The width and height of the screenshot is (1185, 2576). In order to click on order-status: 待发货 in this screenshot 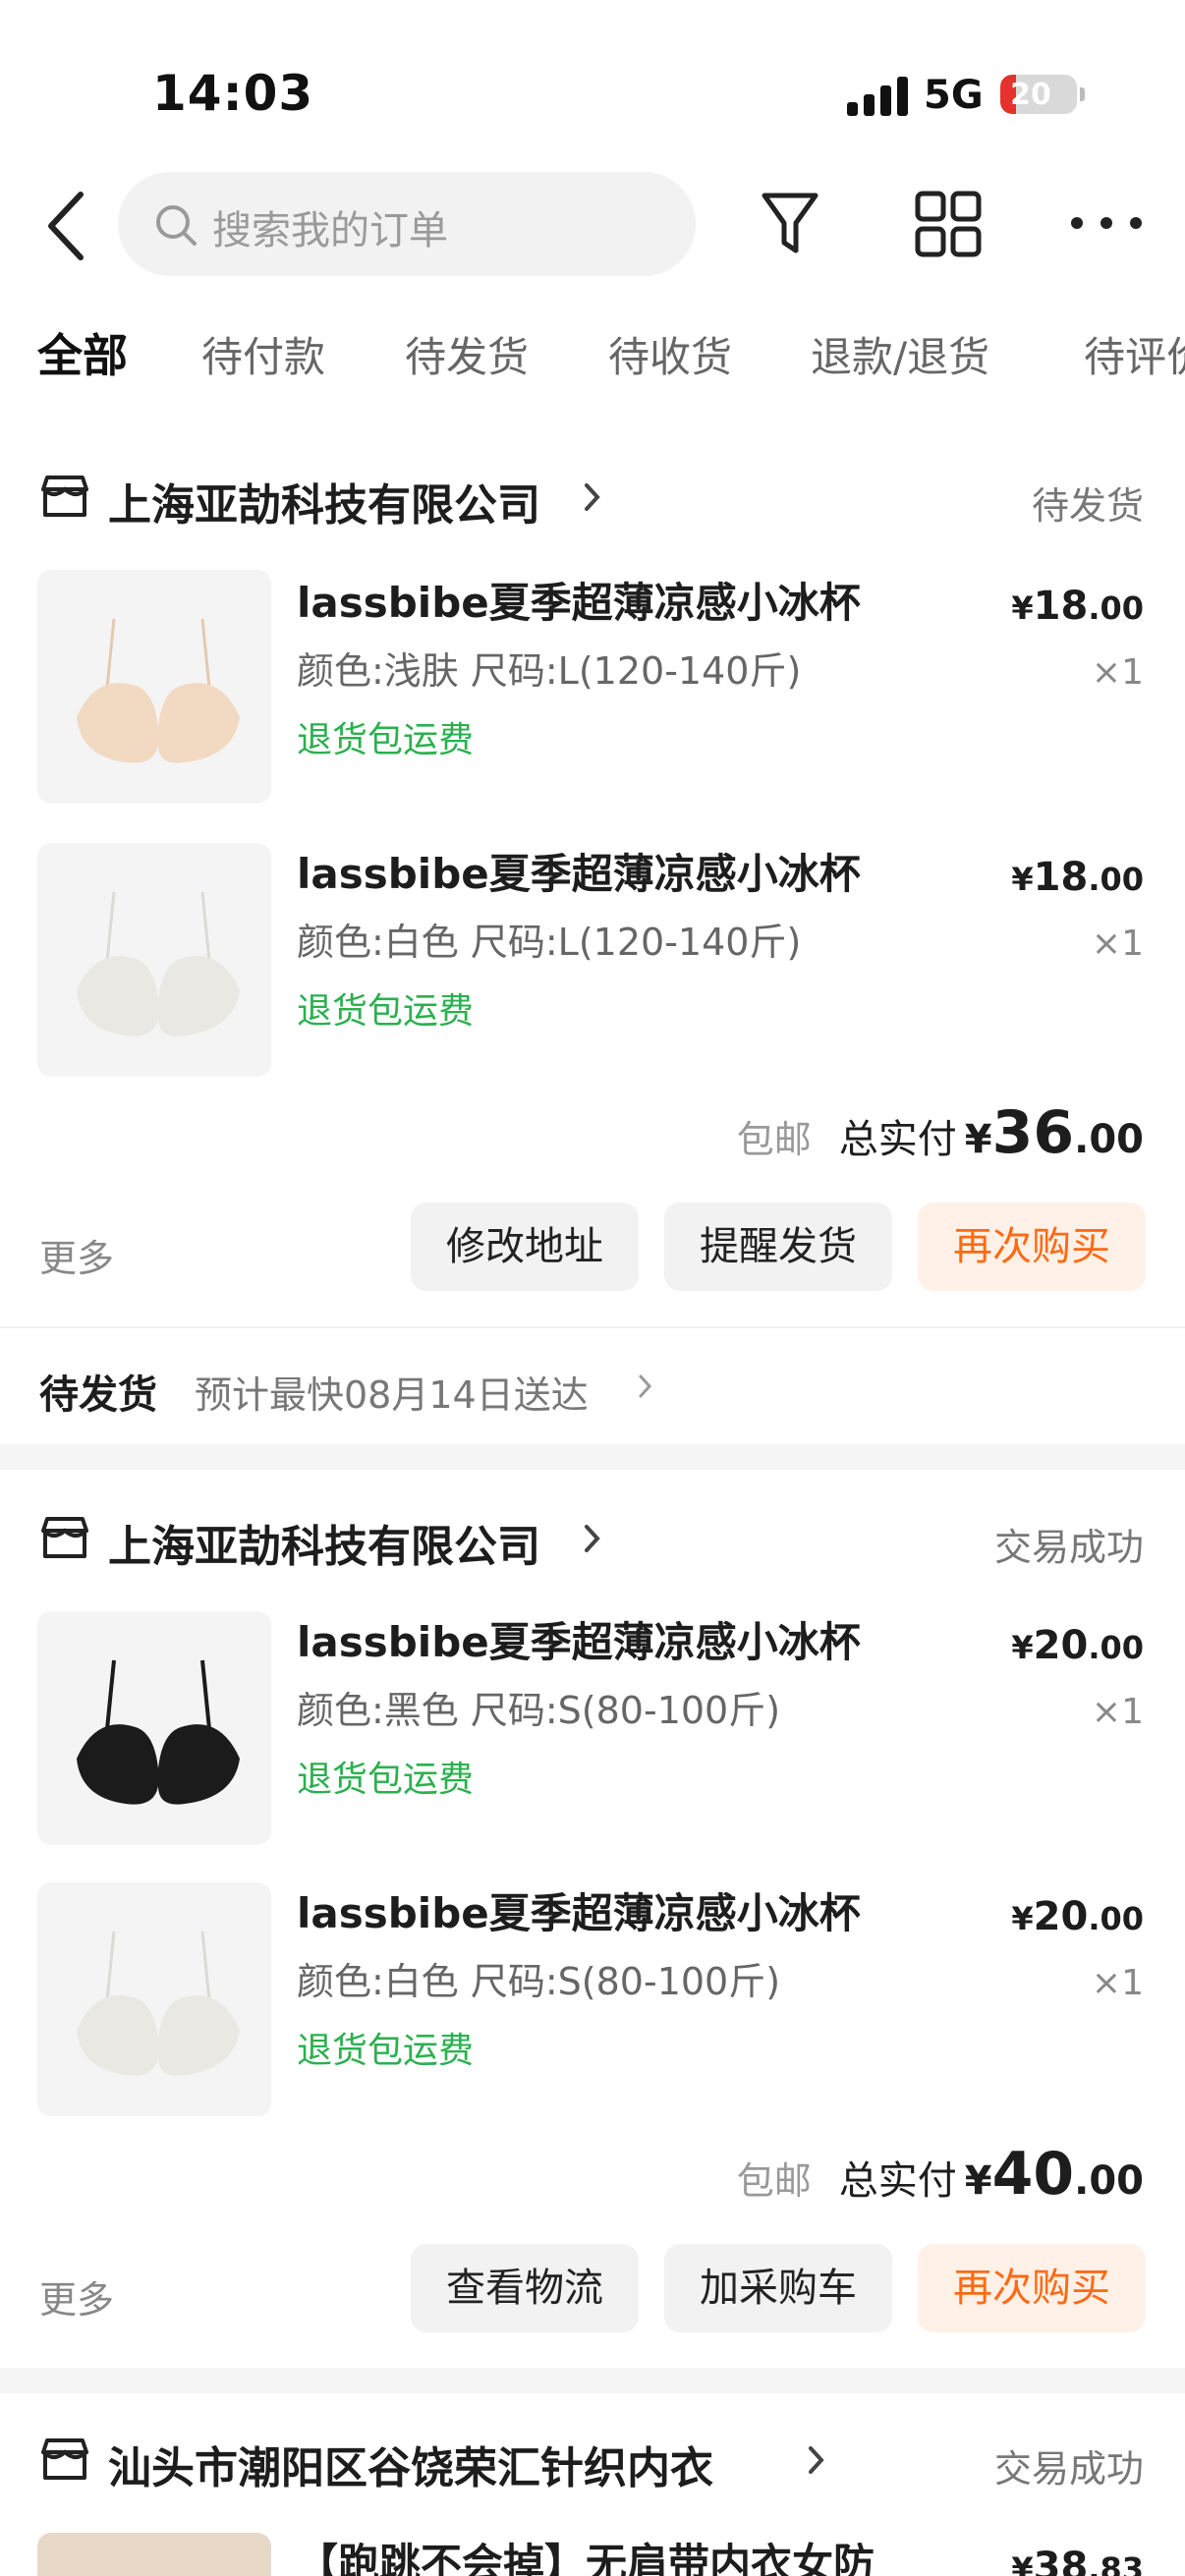, I will do `click(1088, 506)`.